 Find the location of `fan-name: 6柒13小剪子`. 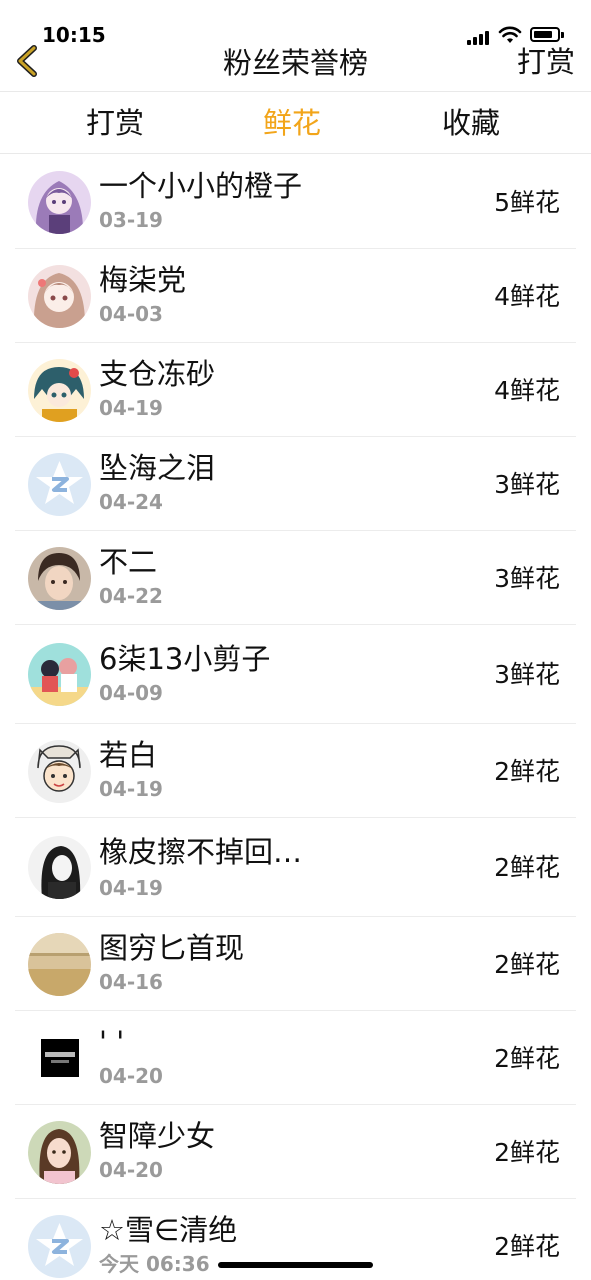

fan-name: 6柒13小剪子 is located at coordinates (185, 659).